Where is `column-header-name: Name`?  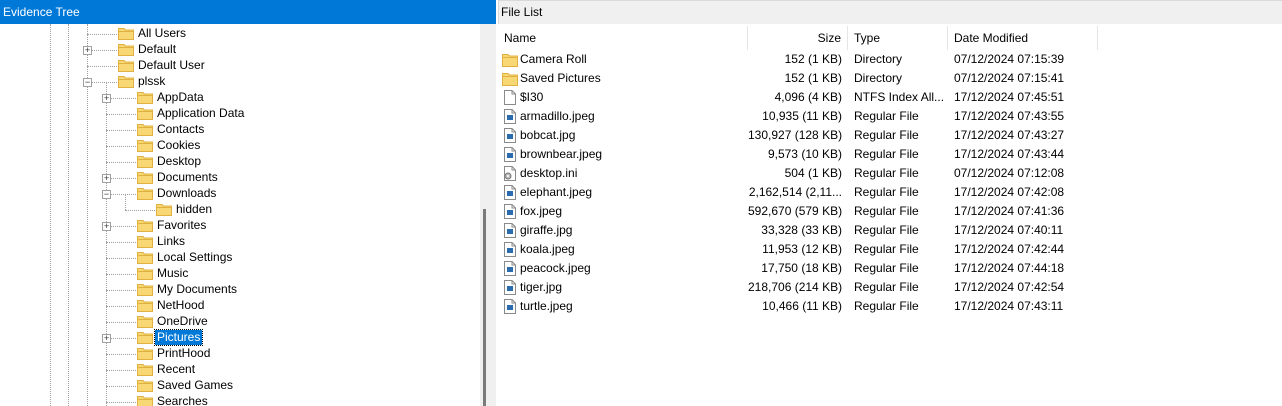 column-header-name: Name is located at coordinates (623, 38).